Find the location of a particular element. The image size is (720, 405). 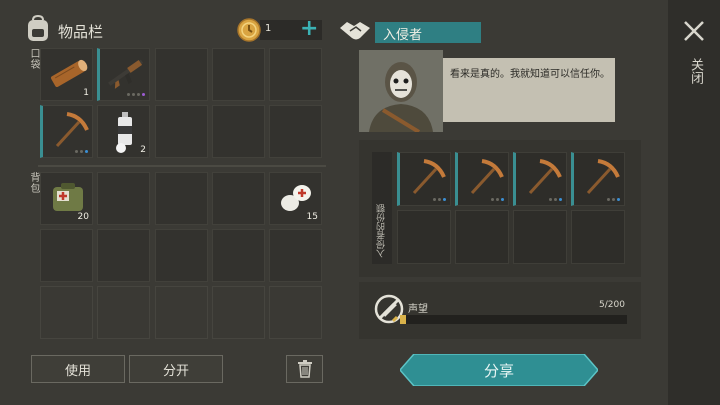

slot-spray-paint: 2 is located at coordinates (123, 131).